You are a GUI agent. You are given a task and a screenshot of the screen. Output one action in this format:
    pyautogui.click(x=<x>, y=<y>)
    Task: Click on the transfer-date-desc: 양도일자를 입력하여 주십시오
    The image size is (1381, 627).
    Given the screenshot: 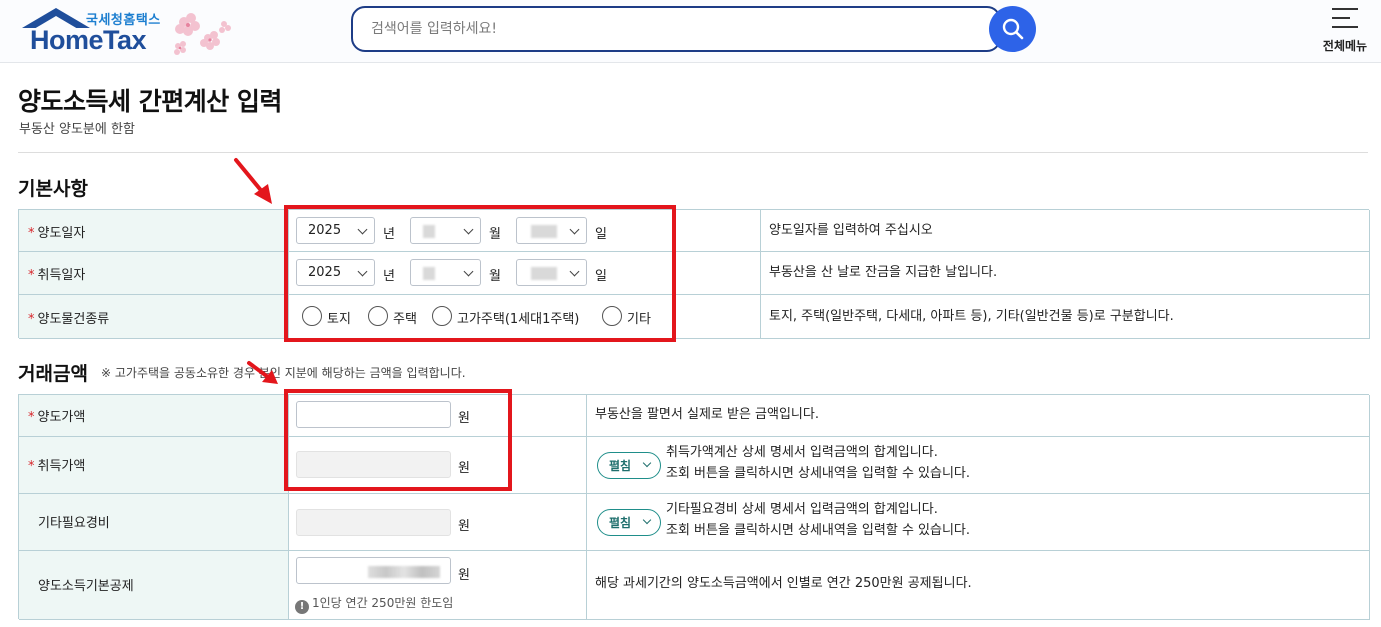 What is the action you would take?
    pyautogui.click(x=851, y=230)
    